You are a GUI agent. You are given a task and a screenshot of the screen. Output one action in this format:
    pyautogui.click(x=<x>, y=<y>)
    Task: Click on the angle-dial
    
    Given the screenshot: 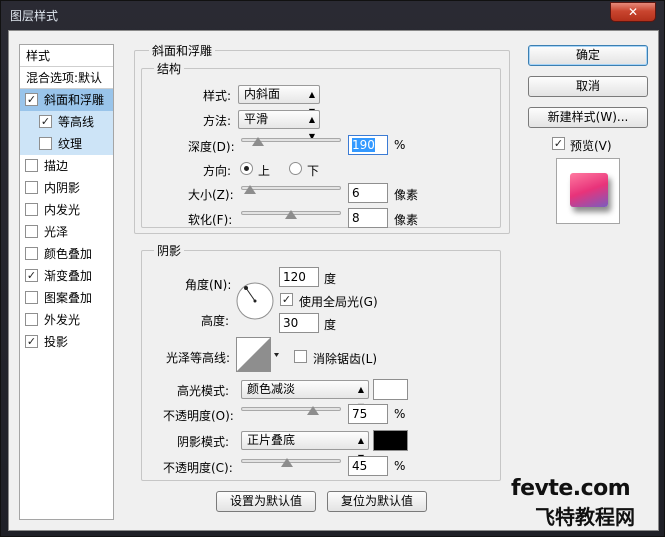 What is the action you would take?
    pyautogui.click(x=255, y=301)
    